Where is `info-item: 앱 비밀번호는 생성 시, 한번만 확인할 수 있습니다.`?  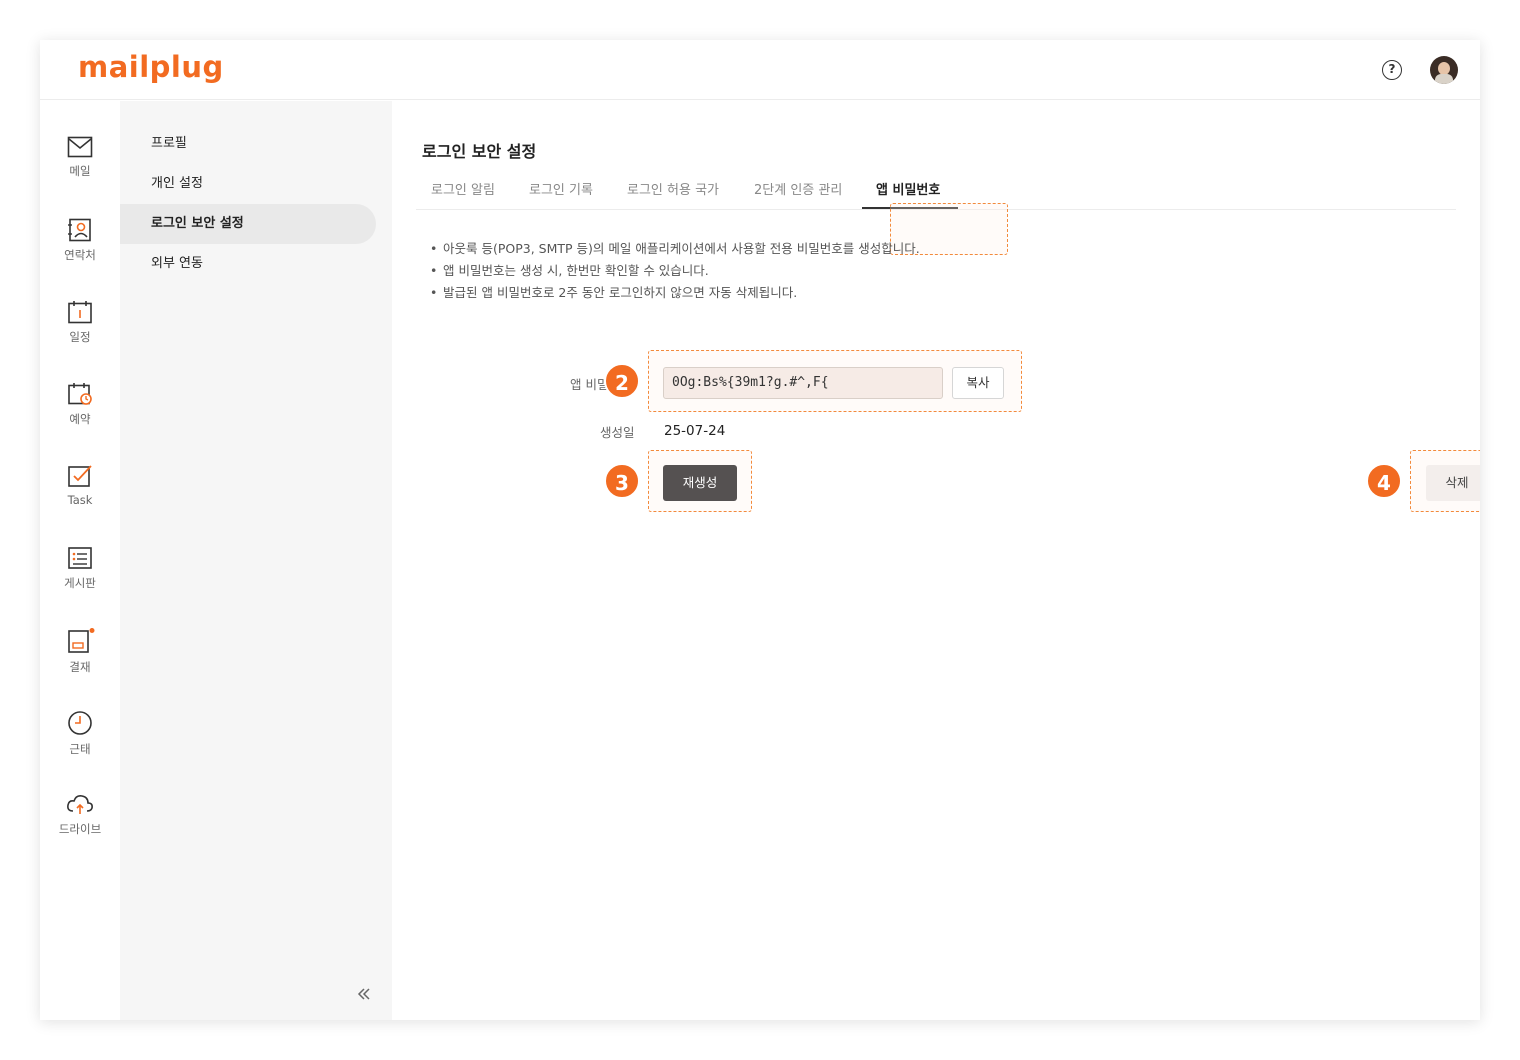
info-item: 앱 비밀번호는 생성 시, 한번만 확인할 수 있습니다. is located at coordinates (675, 271).